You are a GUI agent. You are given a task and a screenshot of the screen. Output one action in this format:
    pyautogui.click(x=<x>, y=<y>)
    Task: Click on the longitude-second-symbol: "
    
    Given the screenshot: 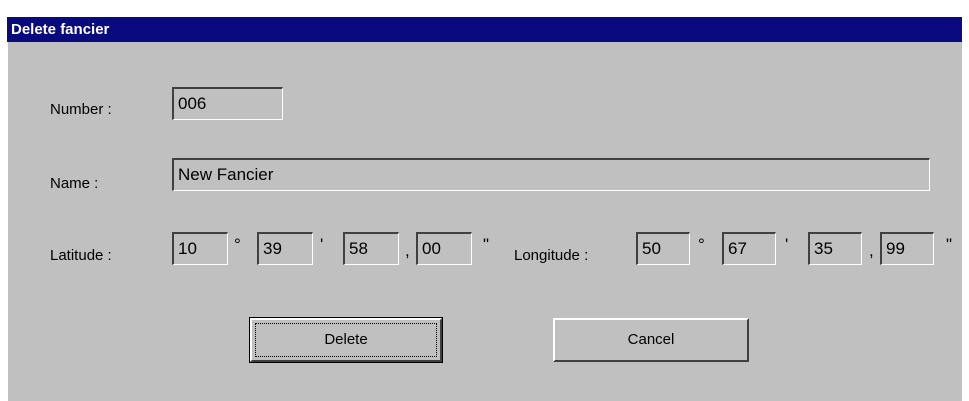 What is the action you would take?
    pyautogui.click(x=949, y=244)
    